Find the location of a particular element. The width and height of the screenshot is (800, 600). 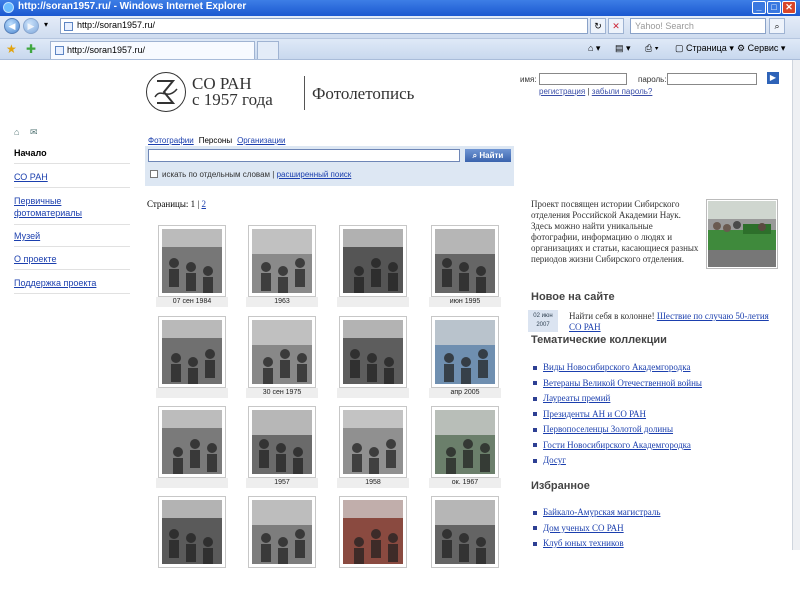

collections-link: Гости Новосибирского Академгородка is located at coordinates (617, 445).